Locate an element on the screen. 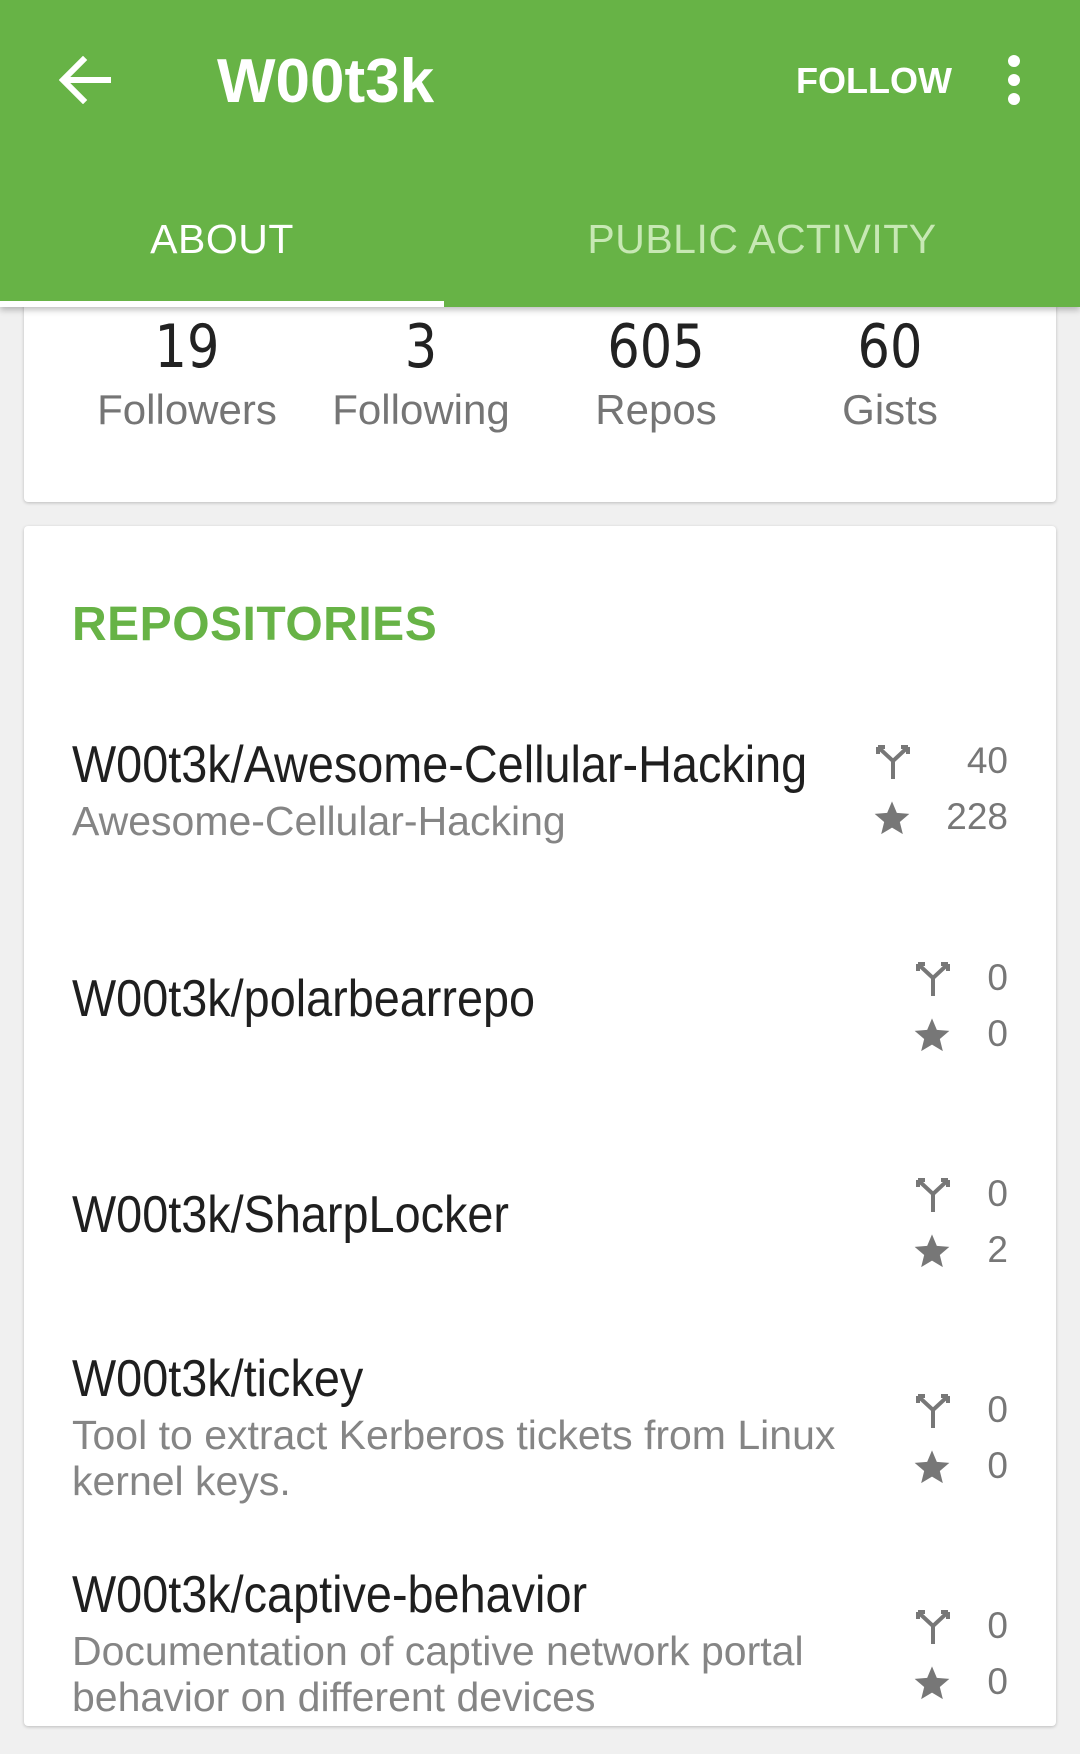 This screenshot has width=1080, height=1754. following-count: 3 is located at coordinates (421, 347).